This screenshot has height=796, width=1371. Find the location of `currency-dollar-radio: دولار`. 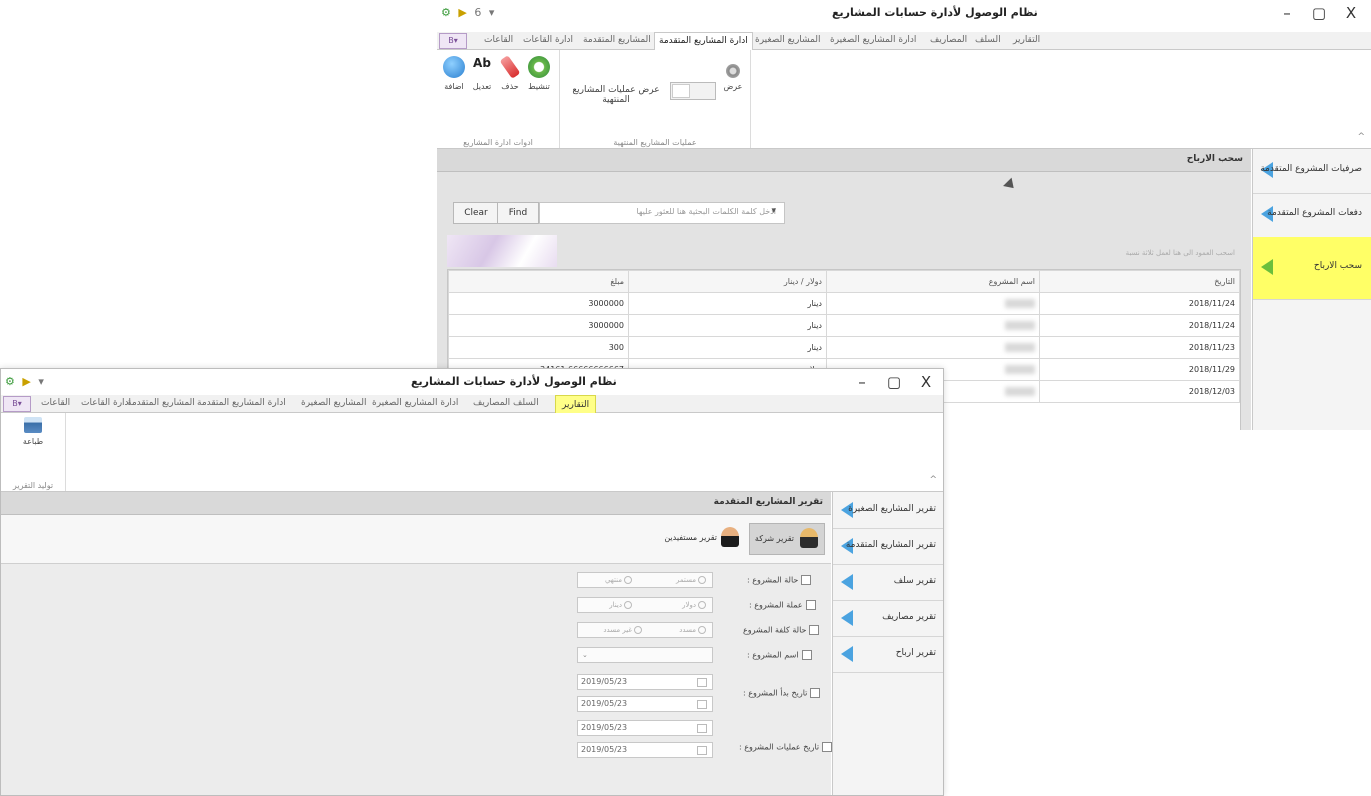

currency-dollar-radio: دولار is located at coordinates (694, 605).